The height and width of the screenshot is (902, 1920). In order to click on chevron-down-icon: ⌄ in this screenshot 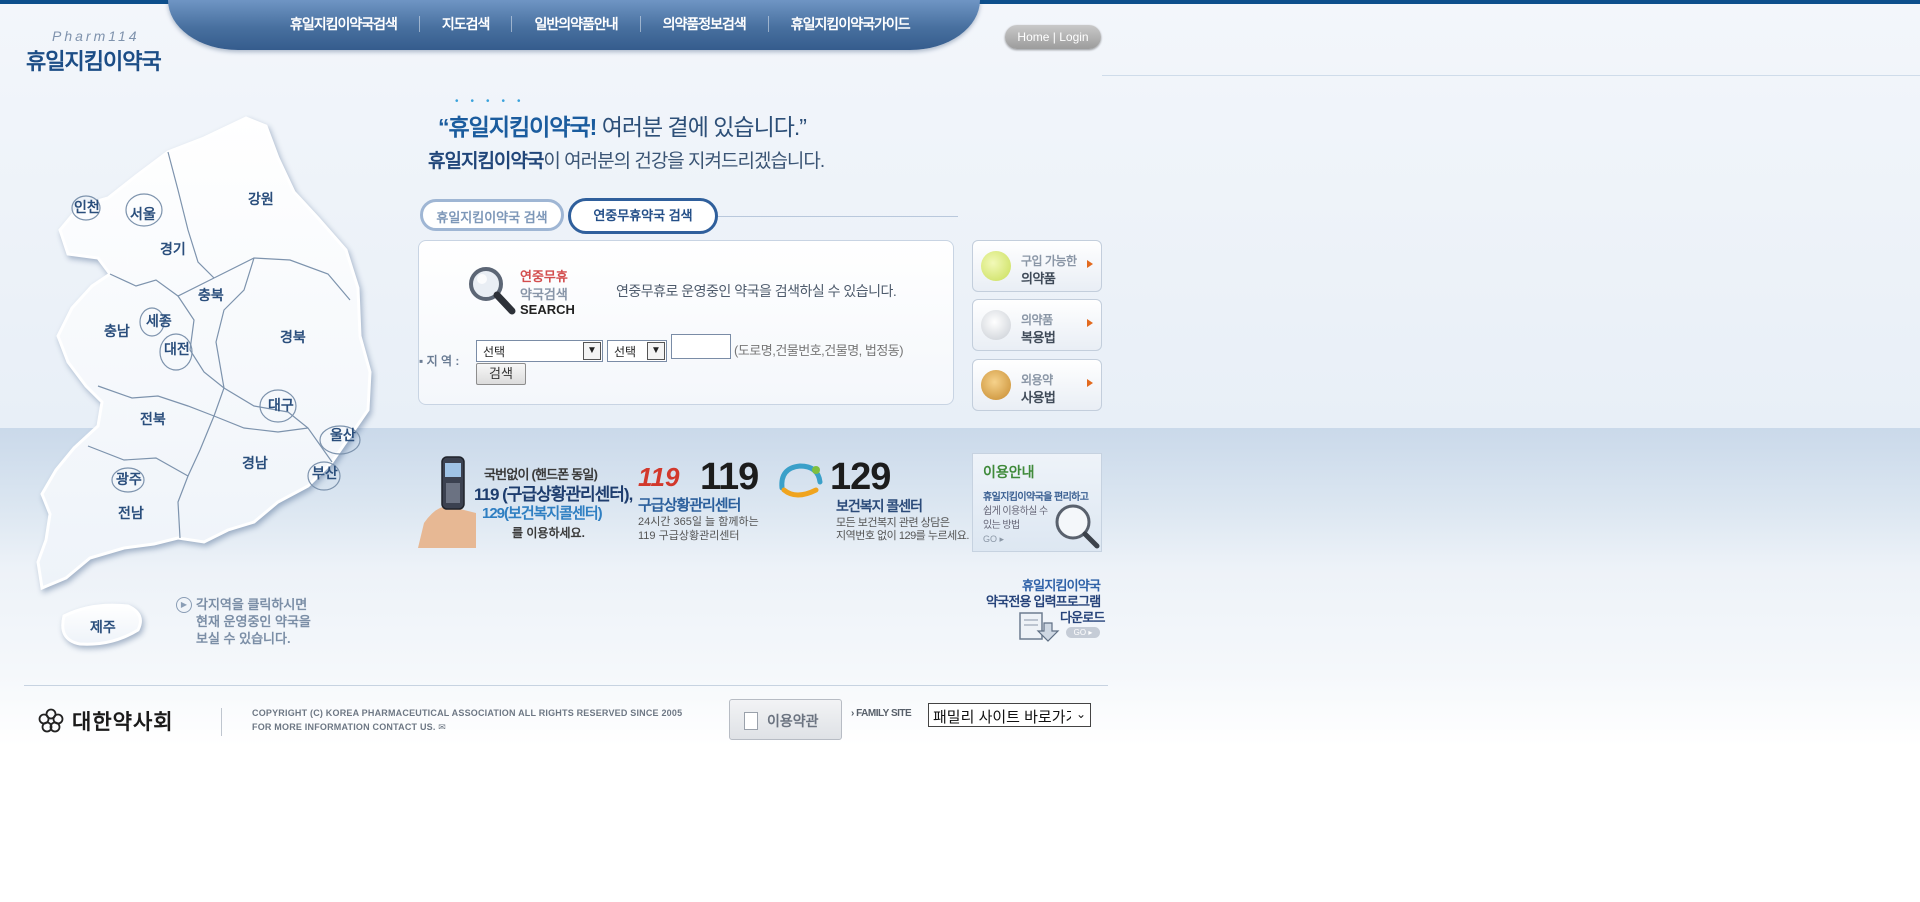, I will do `click(1080, 714)`.